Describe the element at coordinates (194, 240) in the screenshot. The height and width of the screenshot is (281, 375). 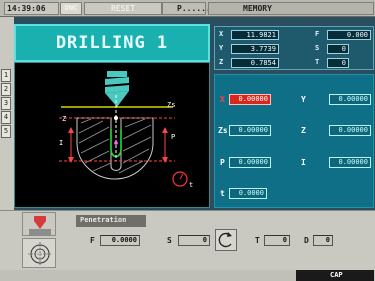
I see `speed-field: 0` at that location.